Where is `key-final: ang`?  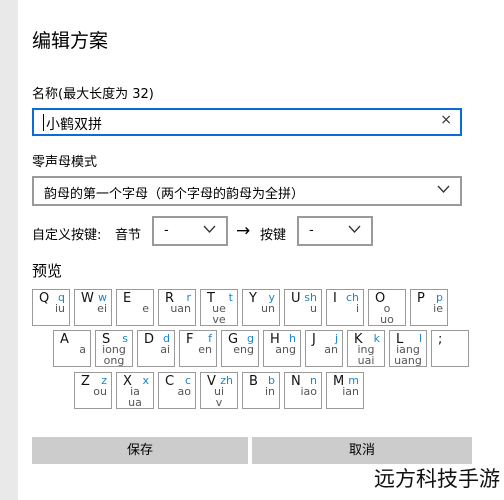 key-final: ang is located at coordinates (285, 349).